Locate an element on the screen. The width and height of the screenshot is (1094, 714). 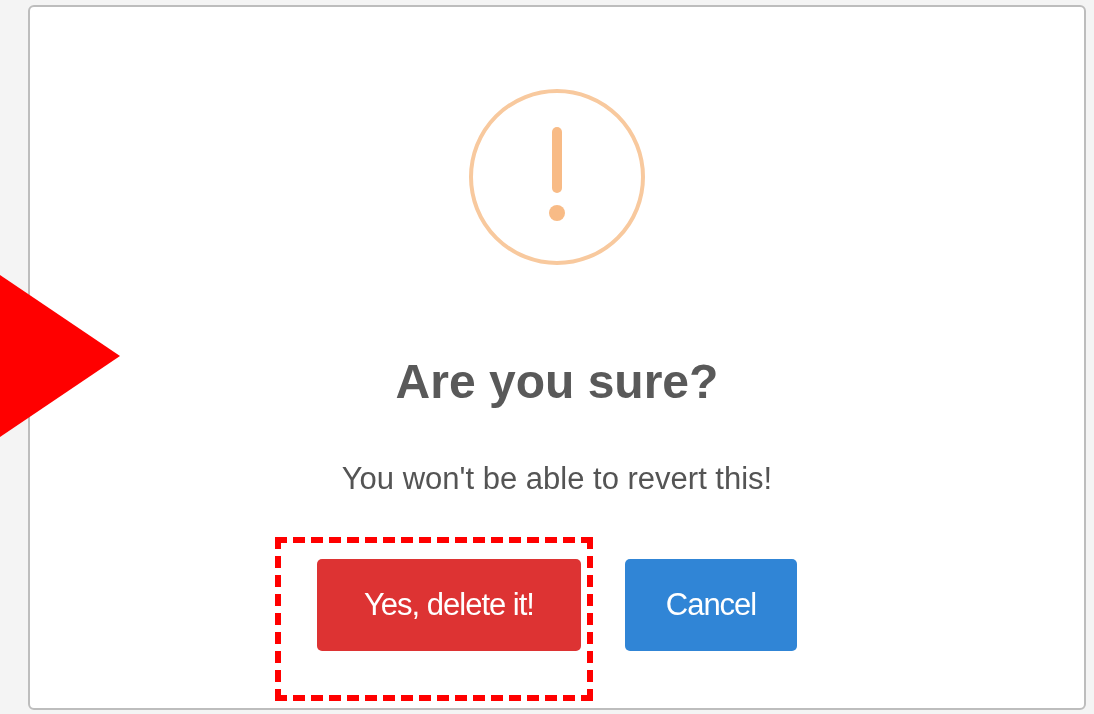
dialog-message: You won't be able to revert this! is located at coordinates (557, 478).